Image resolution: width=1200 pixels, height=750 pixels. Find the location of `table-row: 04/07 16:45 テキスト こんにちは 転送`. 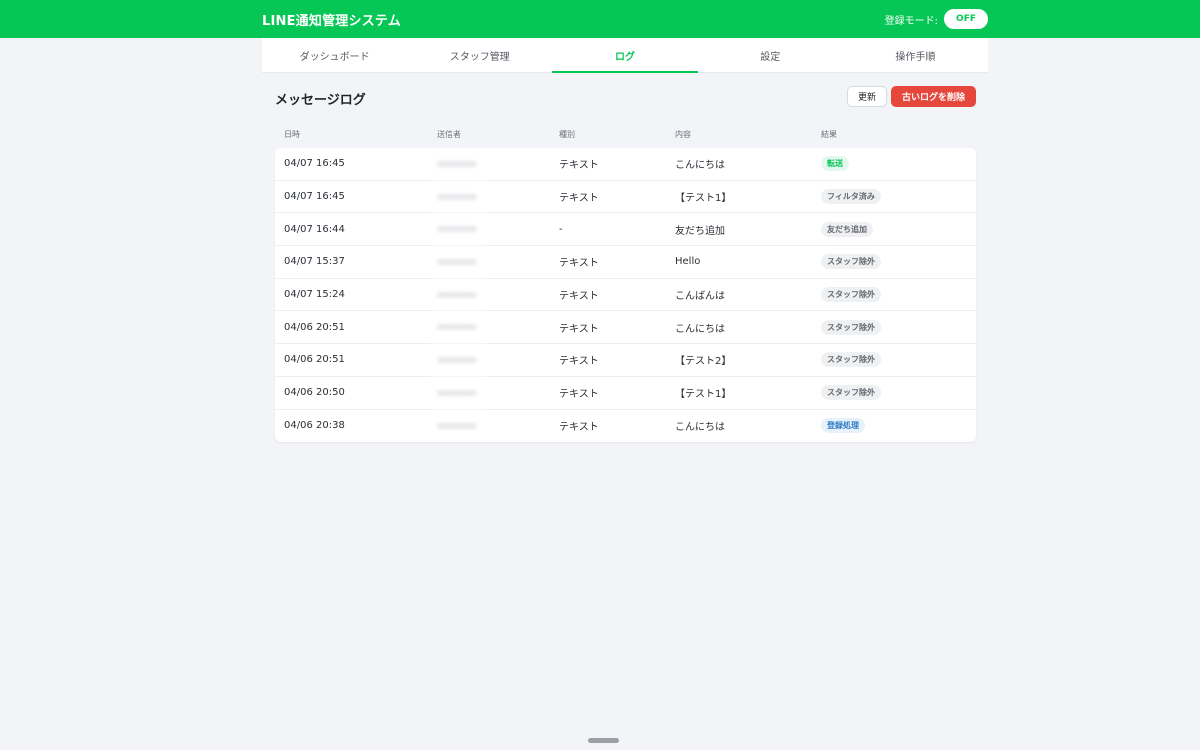

table-row: 04/07 16:45 テキスト こんにちは 転送 is located at coordinates (625, 164).